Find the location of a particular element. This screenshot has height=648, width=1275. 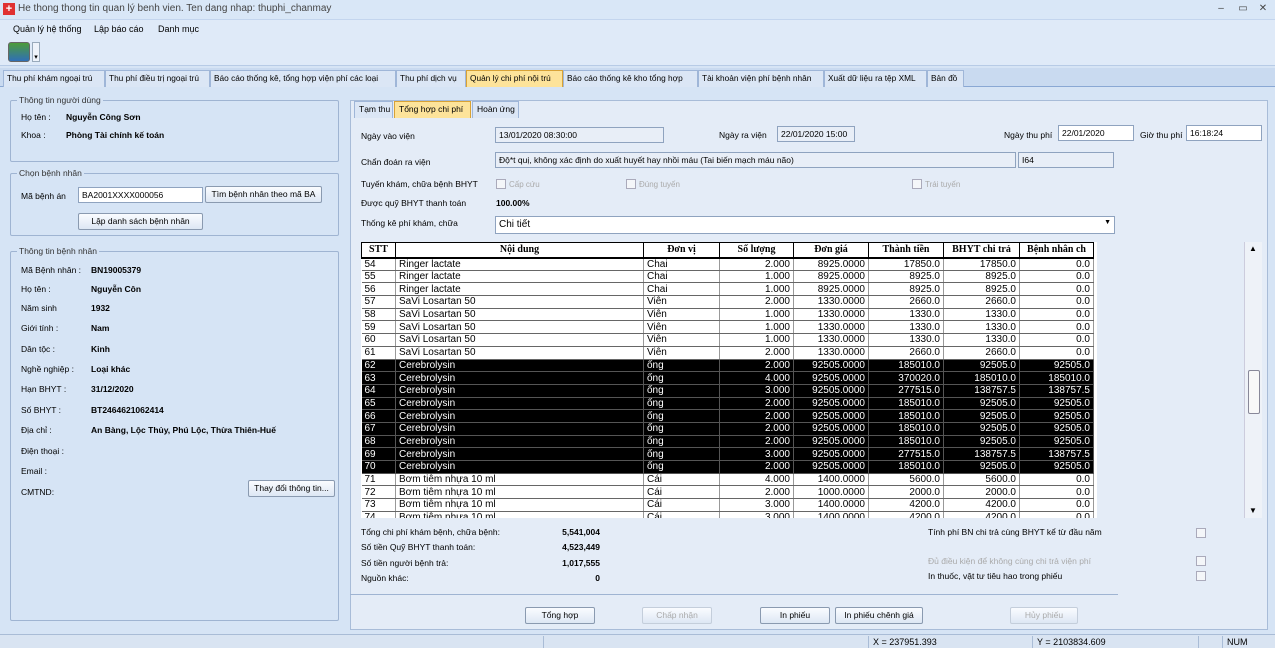

wrong-route-checkbox is located at coordinates (917, 184).